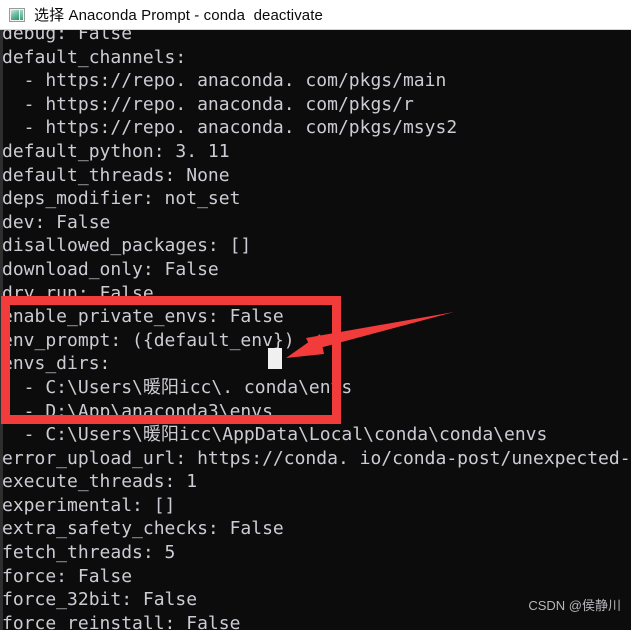  I want to click on console-icon-screen, so click(15, 14).